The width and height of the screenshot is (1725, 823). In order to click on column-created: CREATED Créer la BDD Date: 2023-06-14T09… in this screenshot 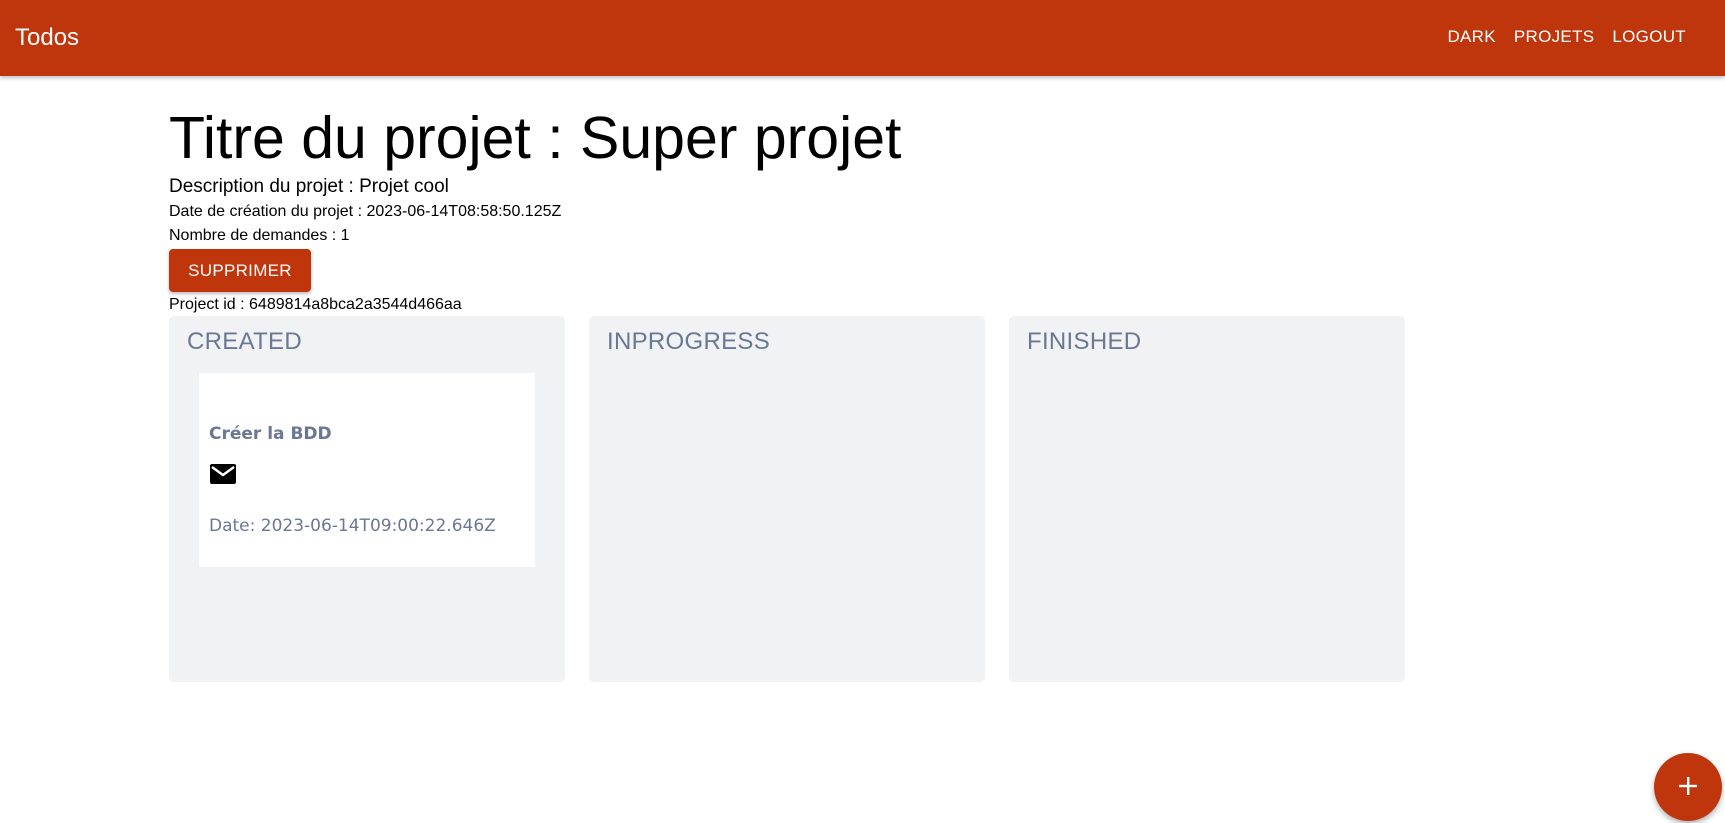, I will do `click(367, 499)`.